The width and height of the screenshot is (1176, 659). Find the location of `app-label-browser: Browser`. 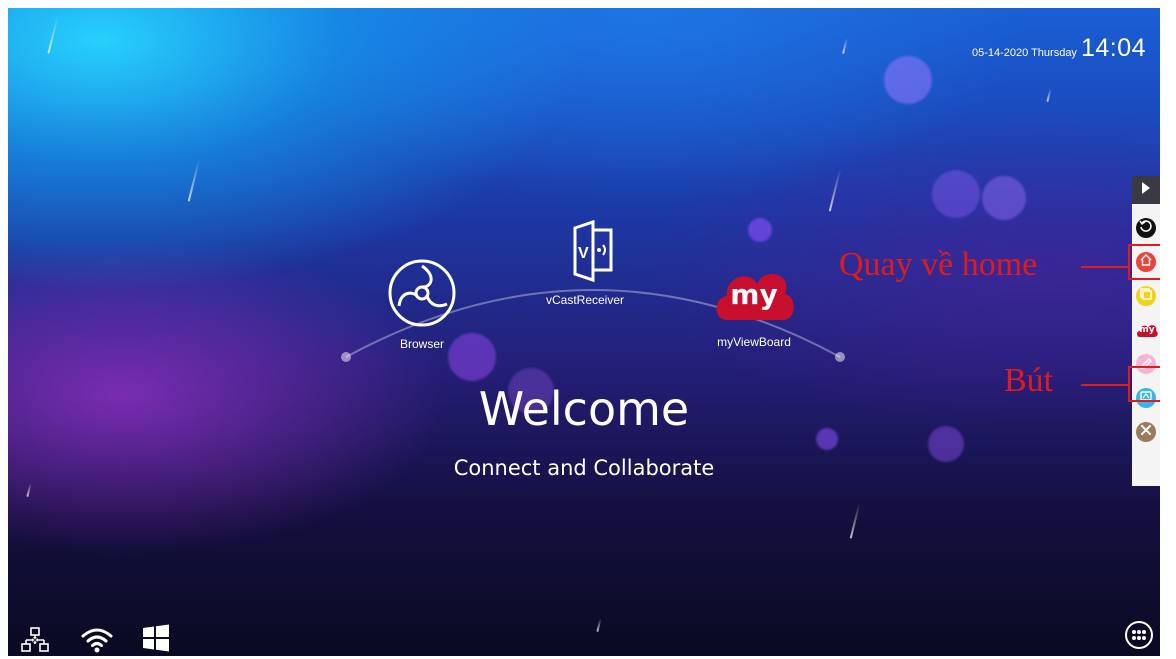

app-label-browser: Browser is located at coordinates (421, 344).